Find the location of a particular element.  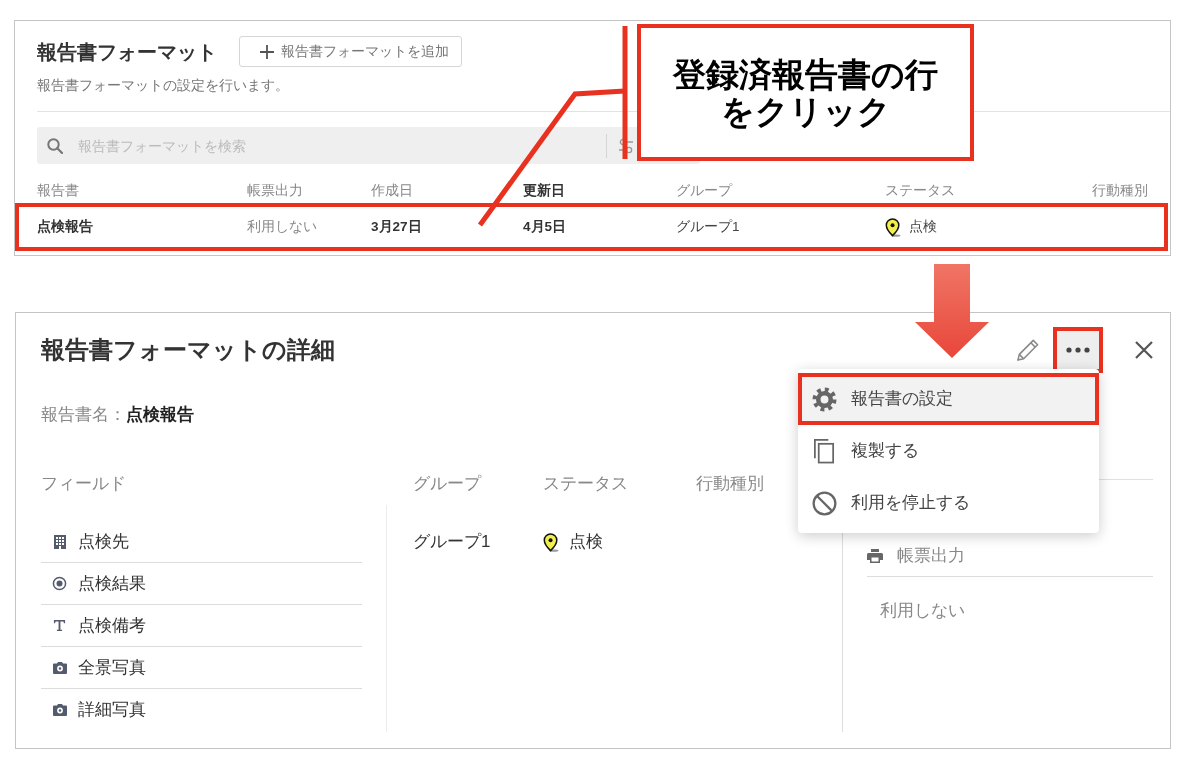

table-cell: グループ1 is located at coordinates (708, 227).